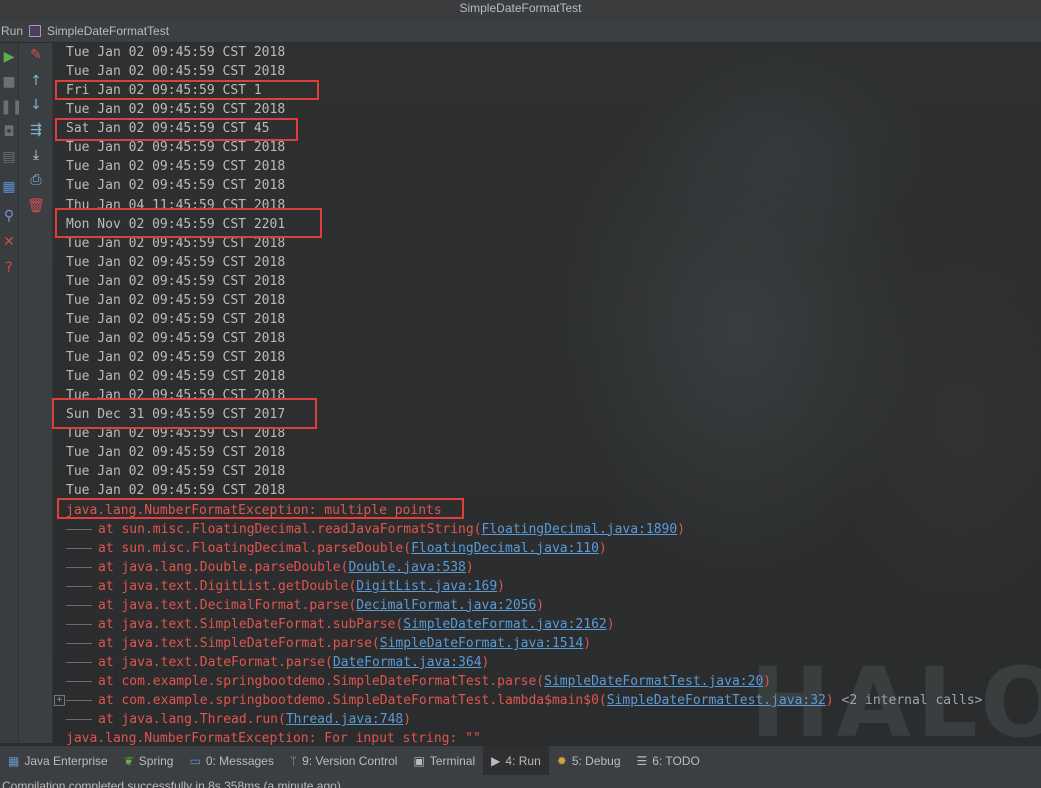 The width and height of the screenshot is (1041, 788). What do you see at coordinates (9, 57) in the screenshot?
I see `rerun-icon: ▶` at bounding box center [9, 57].